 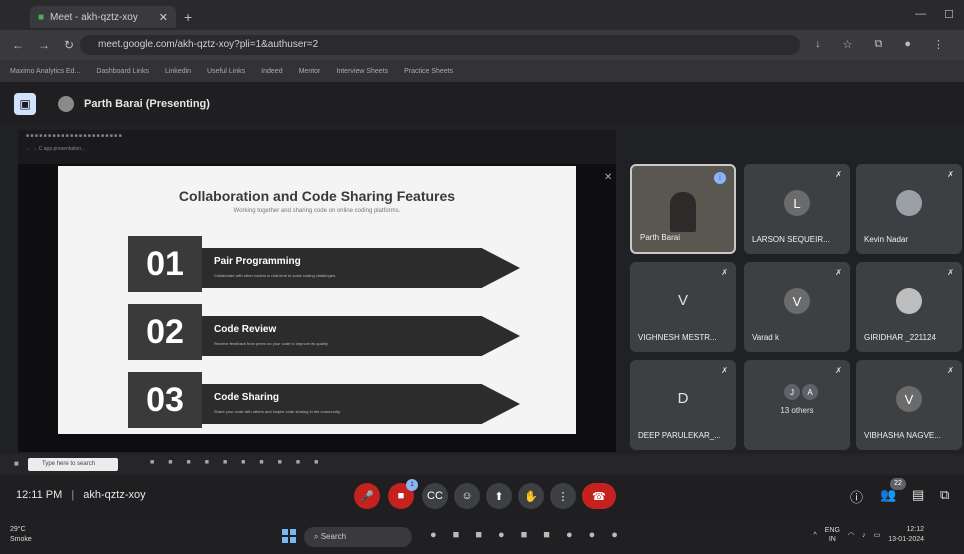 What do you see at coordinates (797, 405) in the screenshot?
I see `others-tile: ✗ J A 13 others` at bounding box center [797, 405].